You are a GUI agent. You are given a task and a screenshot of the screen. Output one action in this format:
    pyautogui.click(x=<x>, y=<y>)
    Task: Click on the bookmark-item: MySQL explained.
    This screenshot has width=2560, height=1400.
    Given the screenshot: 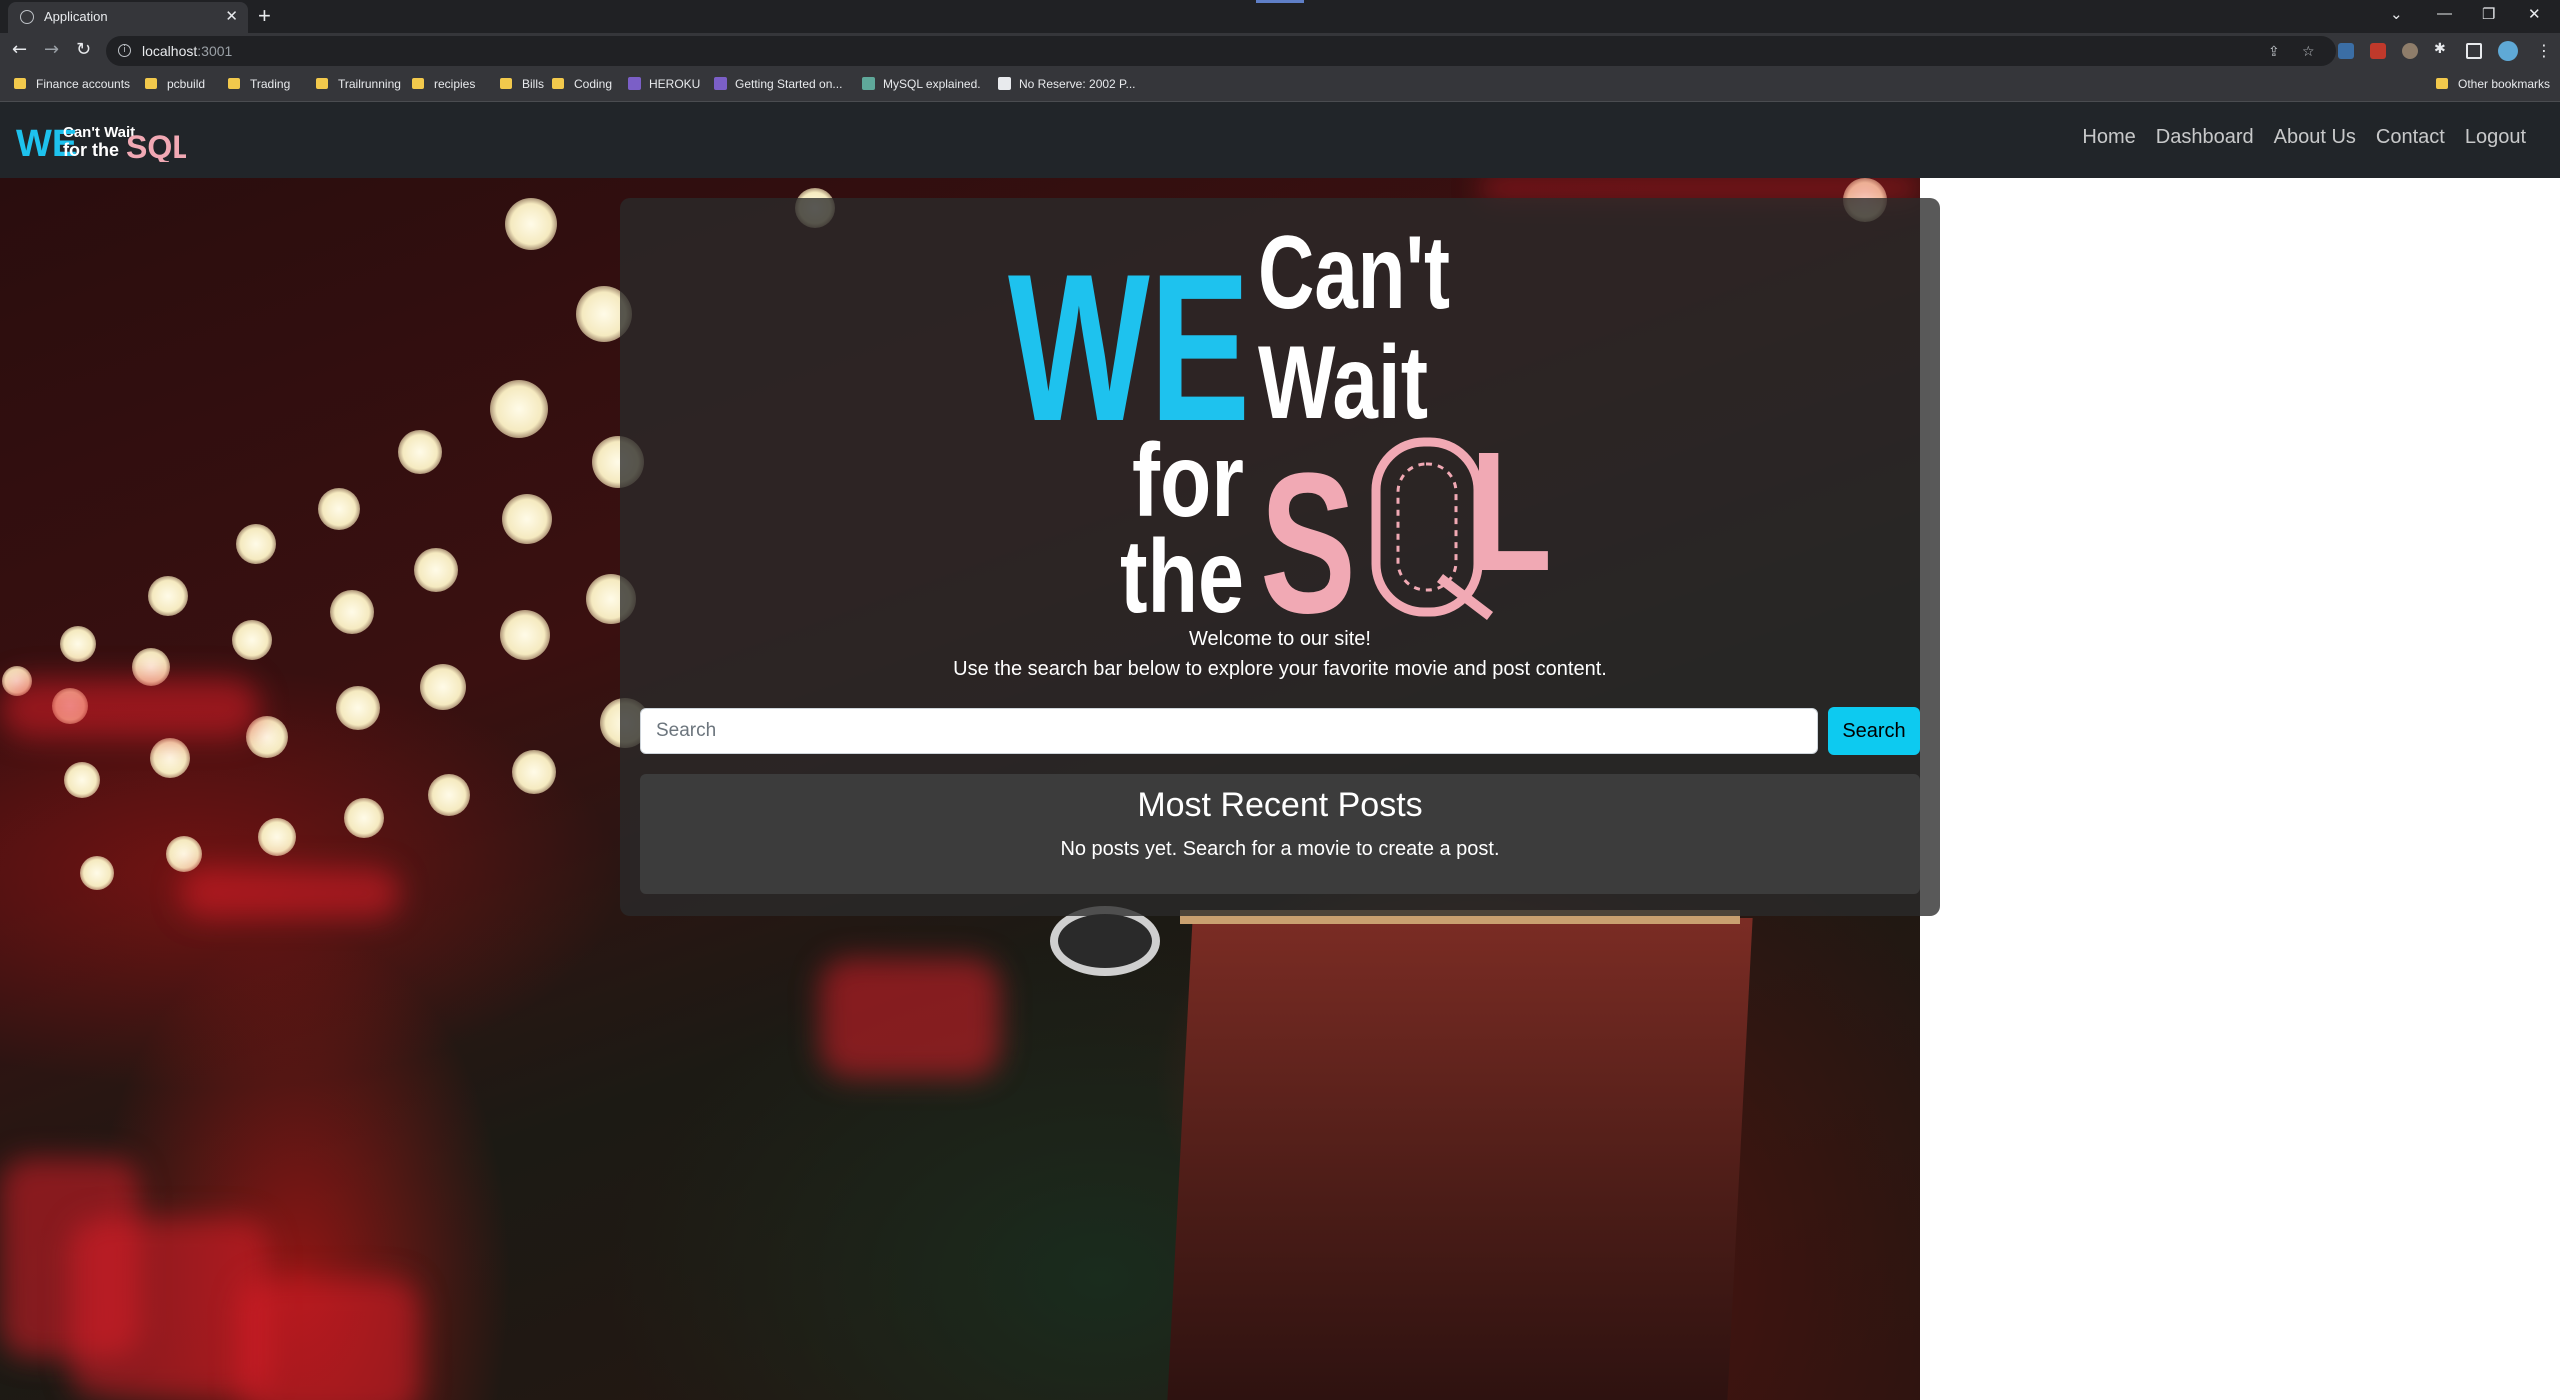 What is the action you would take?
    pyautogui.click(x=921, y=86)
    